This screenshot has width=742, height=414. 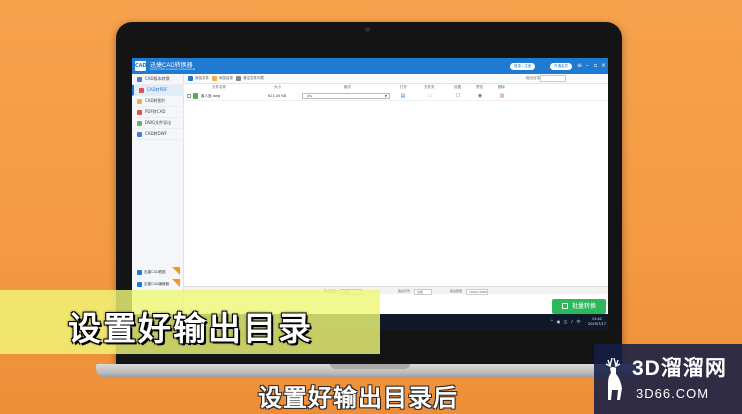 What do you see at coordinates (587, 65) in the screenshot?
I see `minimize-icon: –` at bounding box center [587, 65].